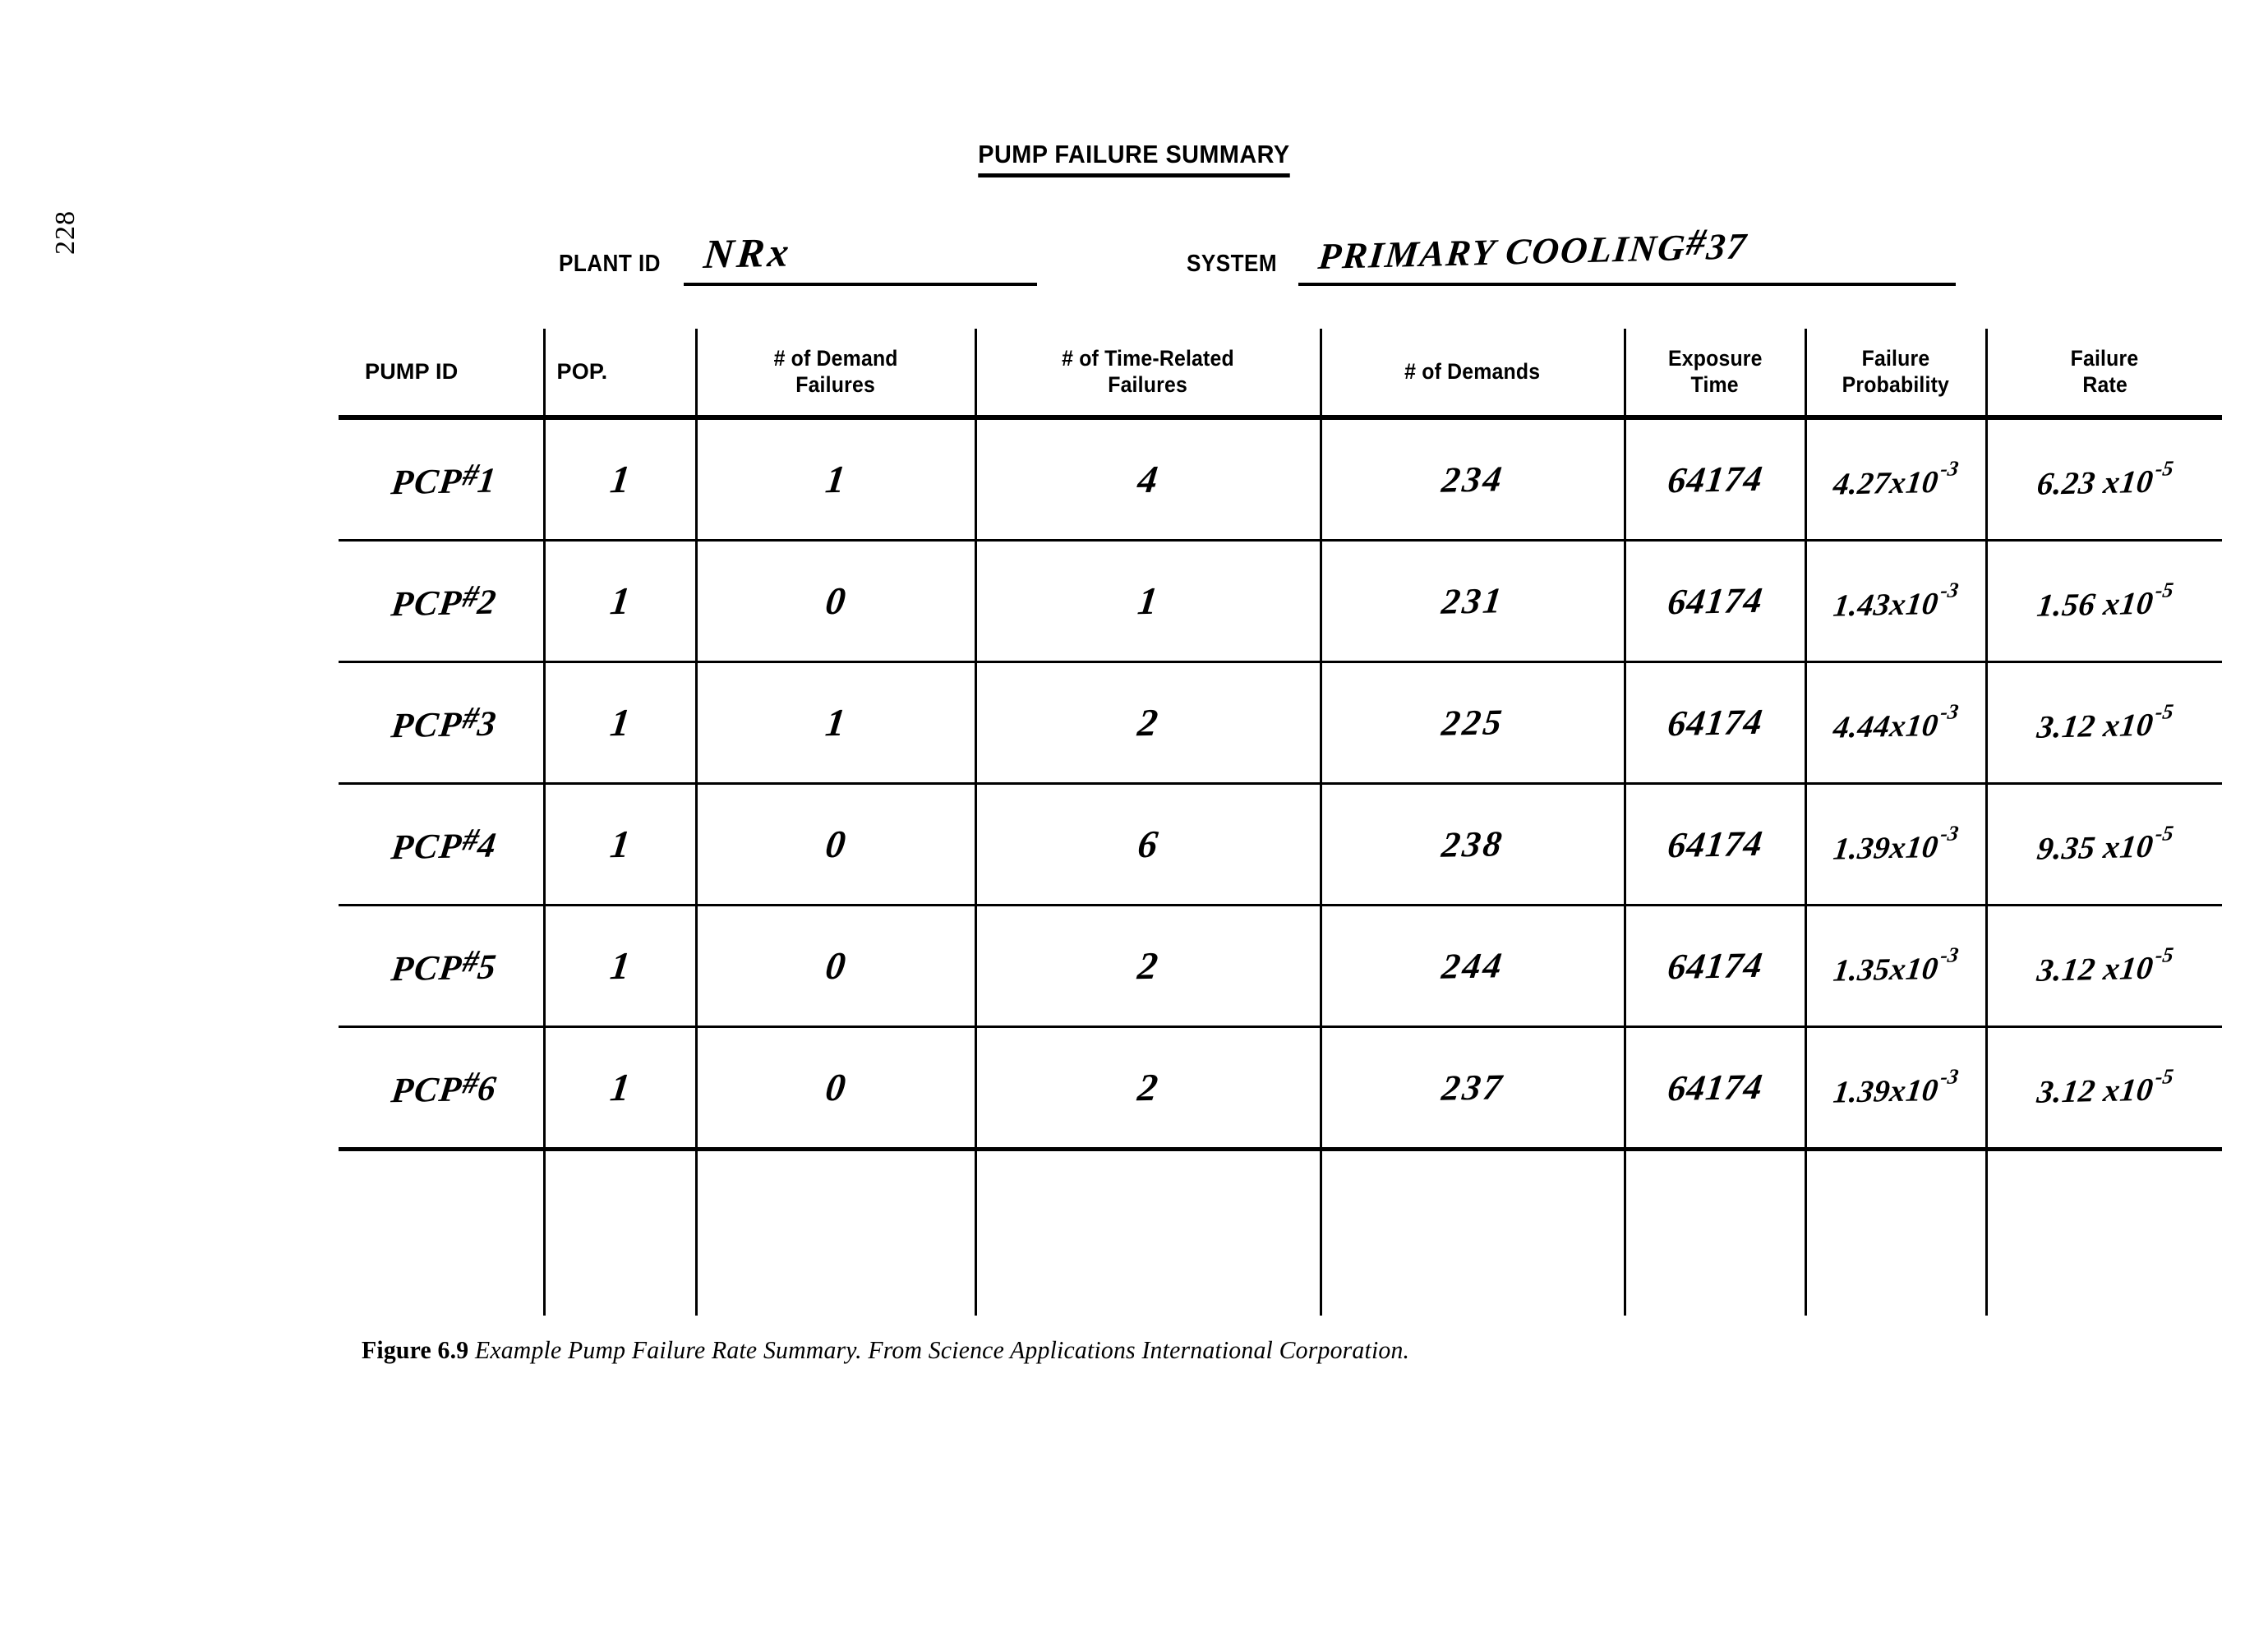 Image resolution: width=2268 pixels, height=1627 pixels. I want to click on failure-rate-value: 3.12 x10-5, so click(2105, 1087).